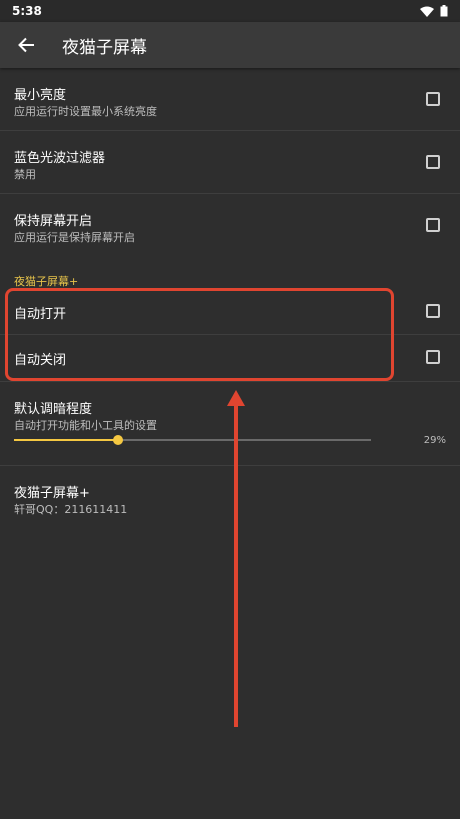 The height and width of the screenshot is (819, 460). What do you see at coordinates (53, 409) in the screenshot?
I see `setting-title: 默认调暗程度` at bounding box center [53, 409].